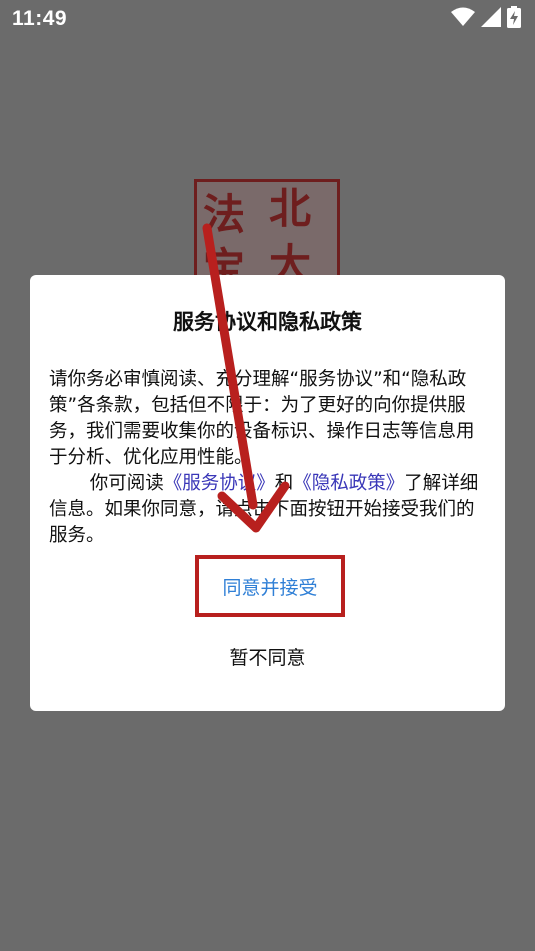 Image resolution: width=535 pixels, height=951 pixels. I want to click on battery-charging-icon, so click(514, 17).